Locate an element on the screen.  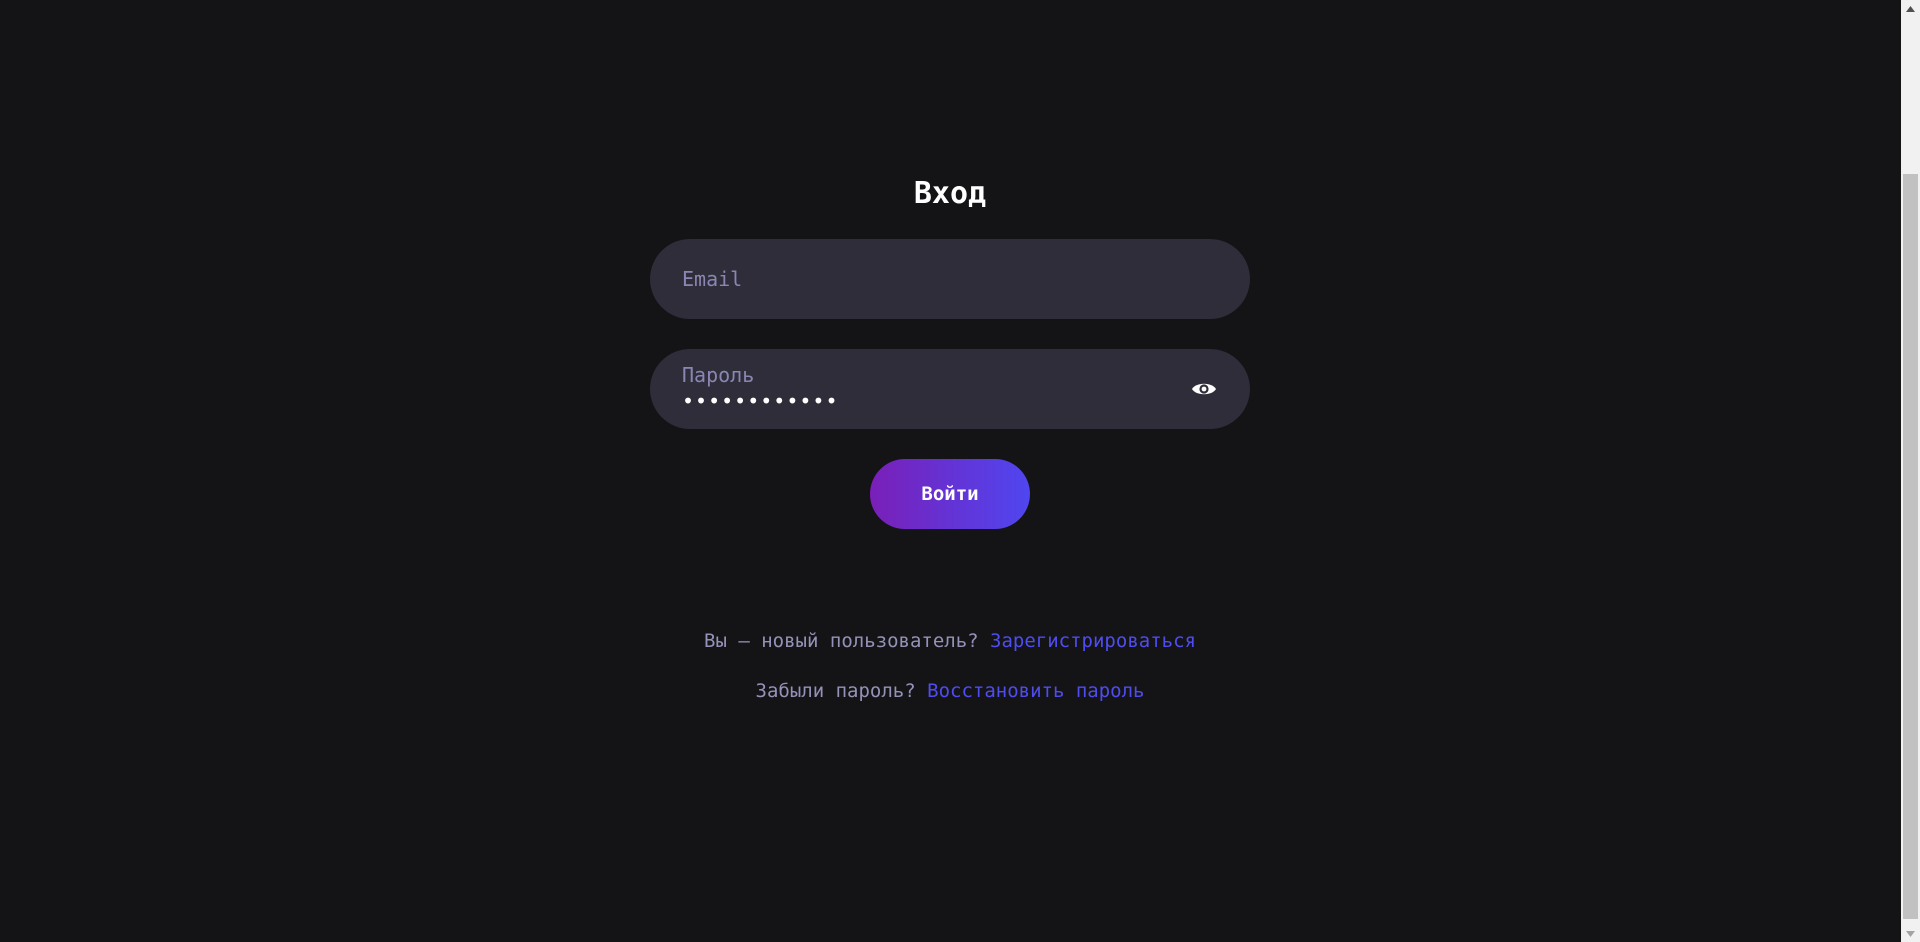
eye-icon is located at coordinates (1204, 389).